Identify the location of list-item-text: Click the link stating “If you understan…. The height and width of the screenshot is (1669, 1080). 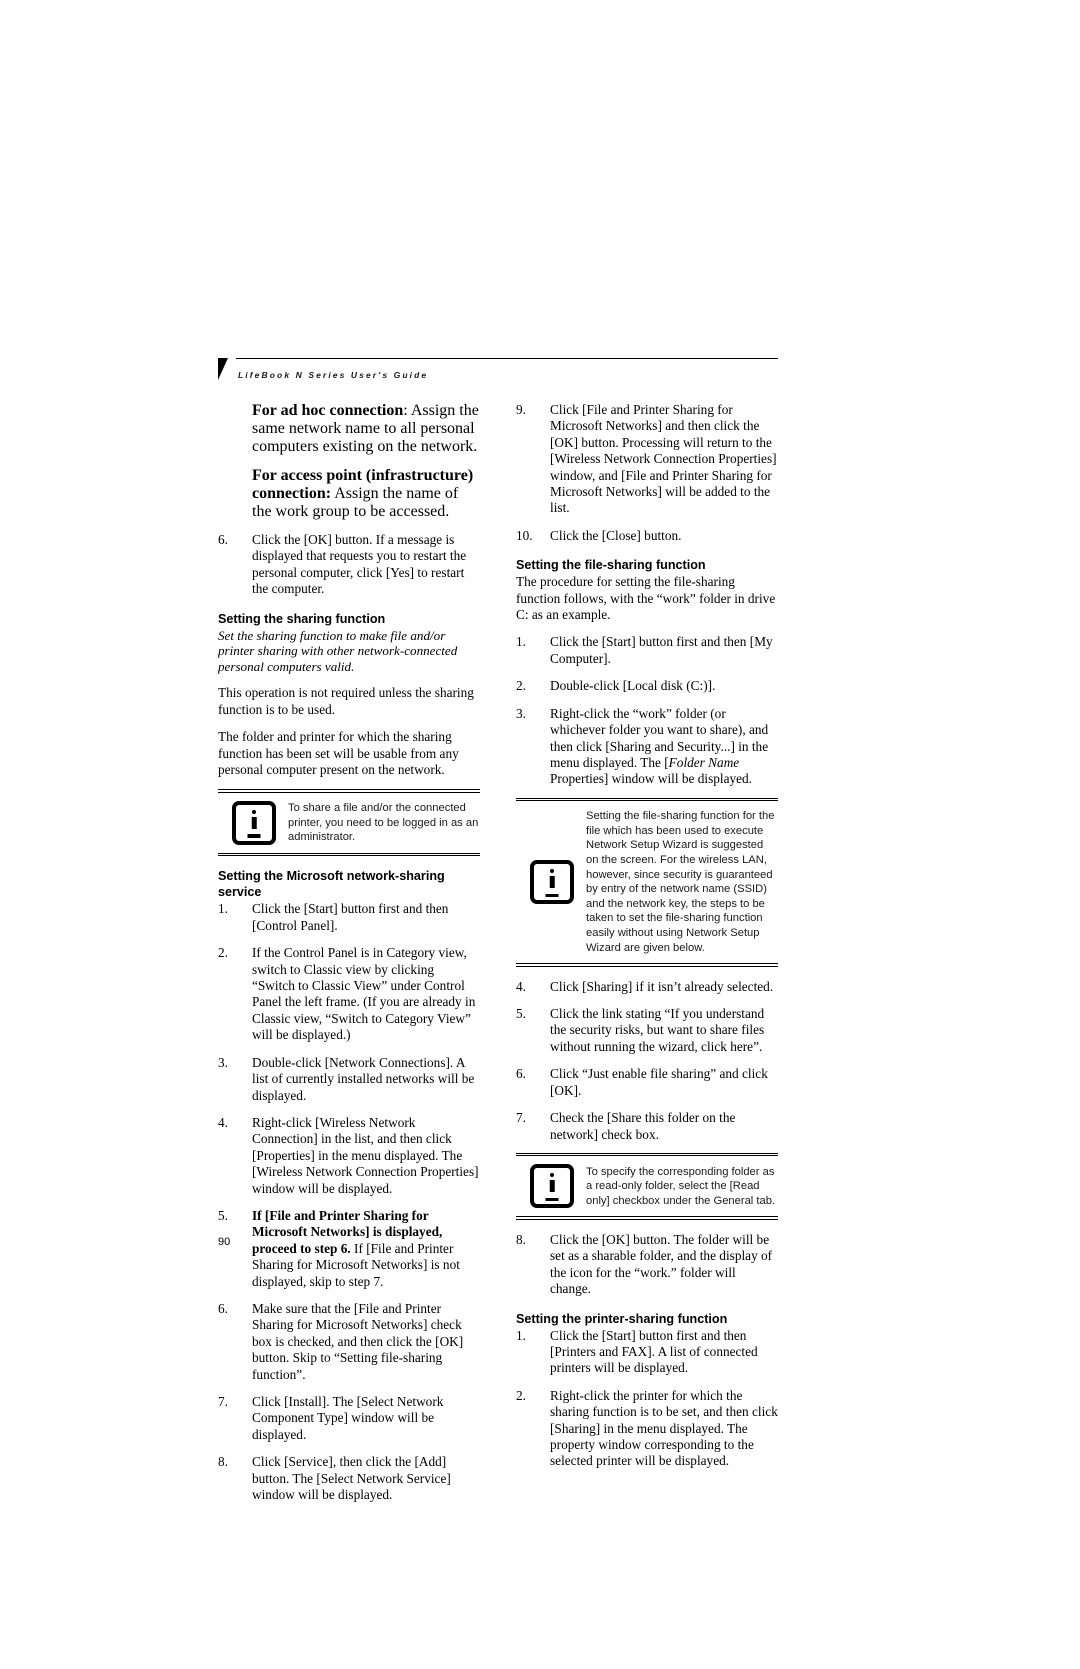
(657, 1030).